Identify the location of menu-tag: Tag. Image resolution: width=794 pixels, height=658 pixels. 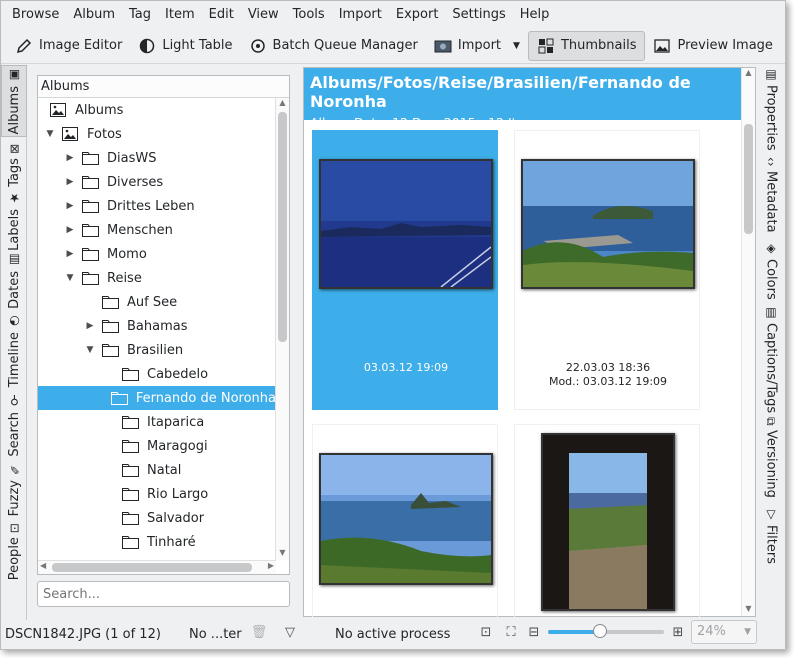
(140, 14).